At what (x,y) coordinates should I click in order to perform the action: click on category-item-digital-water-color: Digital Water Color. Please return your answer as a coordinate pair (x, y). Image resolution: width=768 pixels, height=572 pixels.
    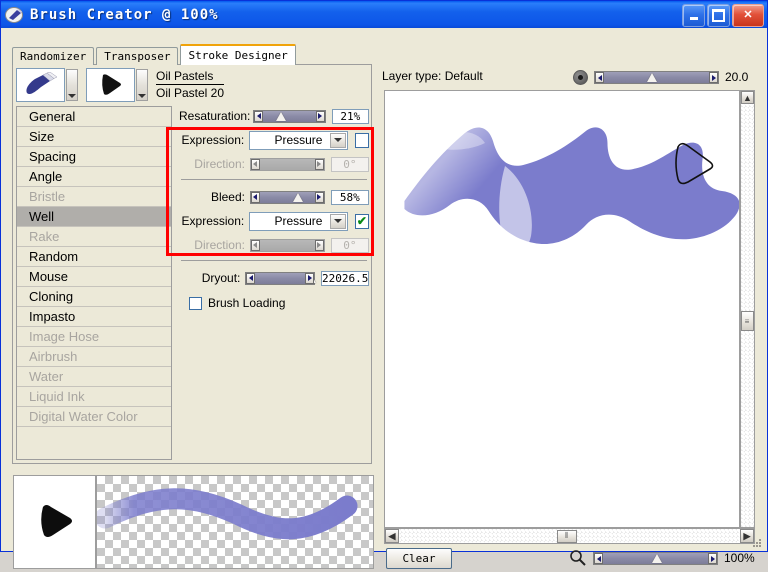
    Looking at the image, I should click on (94, 417).